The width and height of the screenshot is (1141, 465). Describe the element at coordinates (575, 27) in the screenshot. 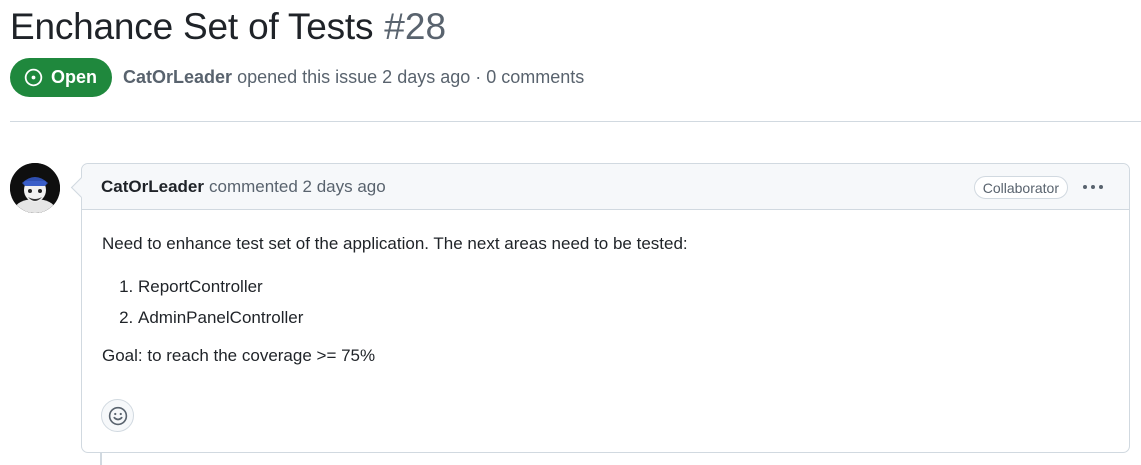

I see `title-row: Enchance Set of Tests #28` at that location.